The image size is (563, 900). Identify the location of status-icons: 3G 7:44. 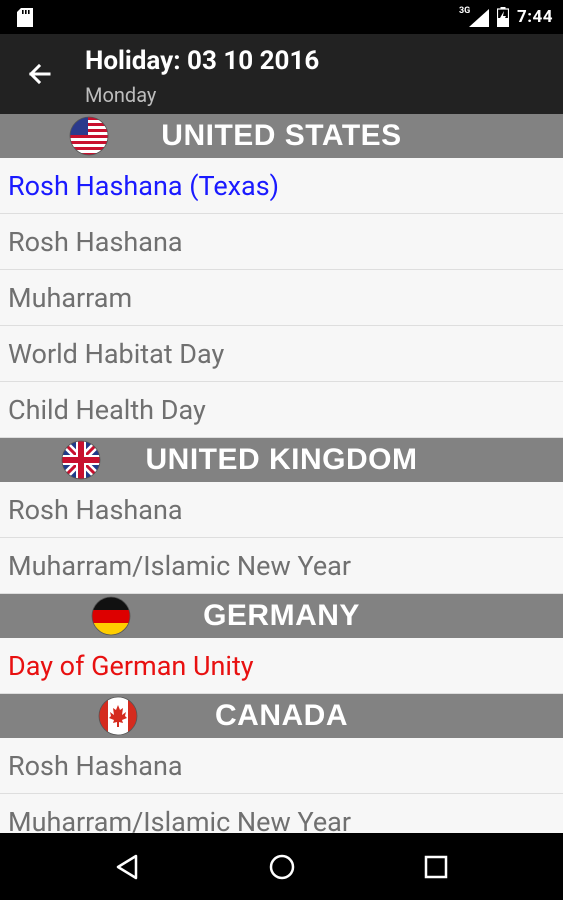
(506, 17).